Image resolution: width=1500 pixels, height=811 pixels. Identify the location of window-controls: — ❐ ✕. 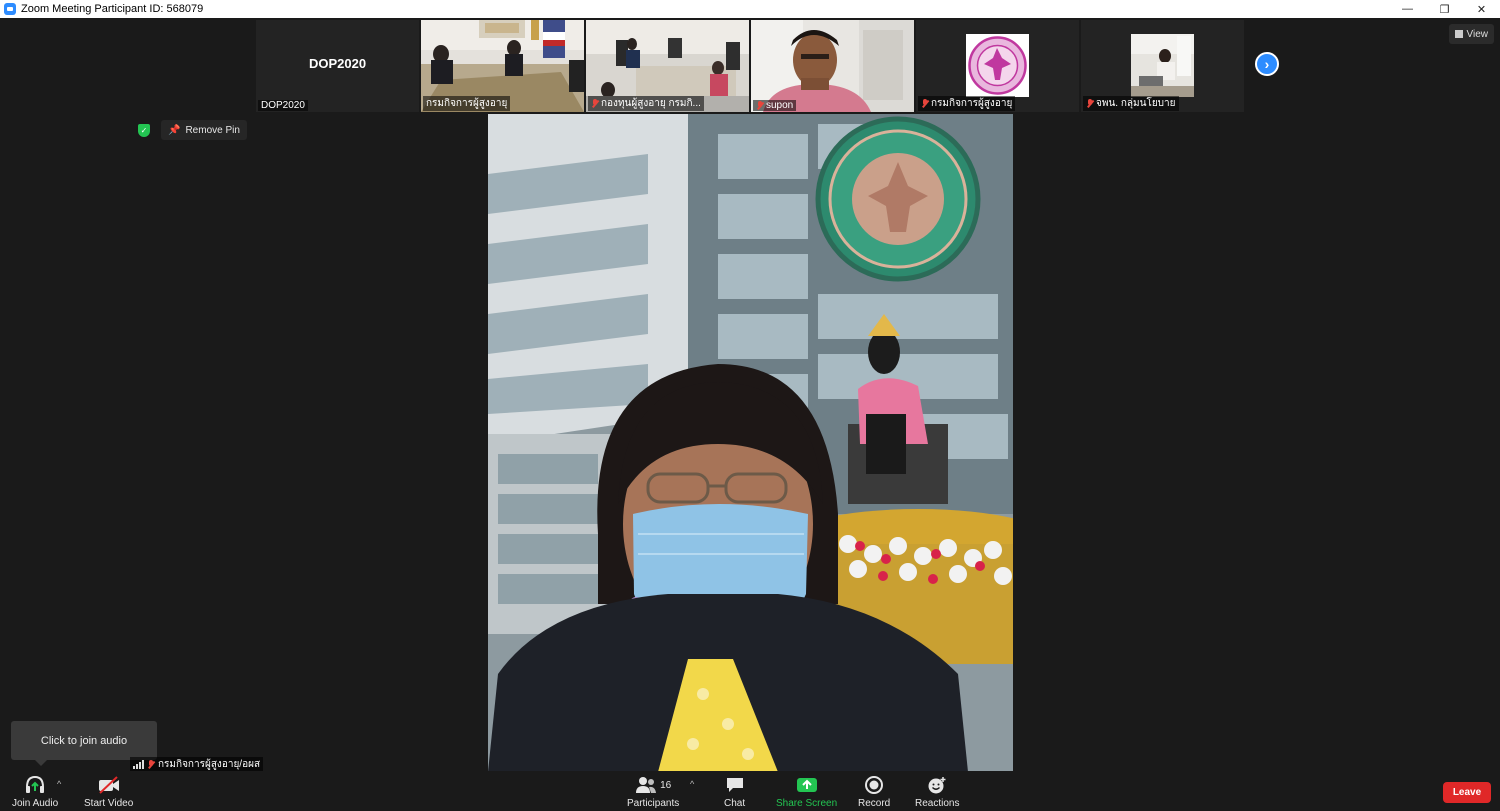
(1444, 9).